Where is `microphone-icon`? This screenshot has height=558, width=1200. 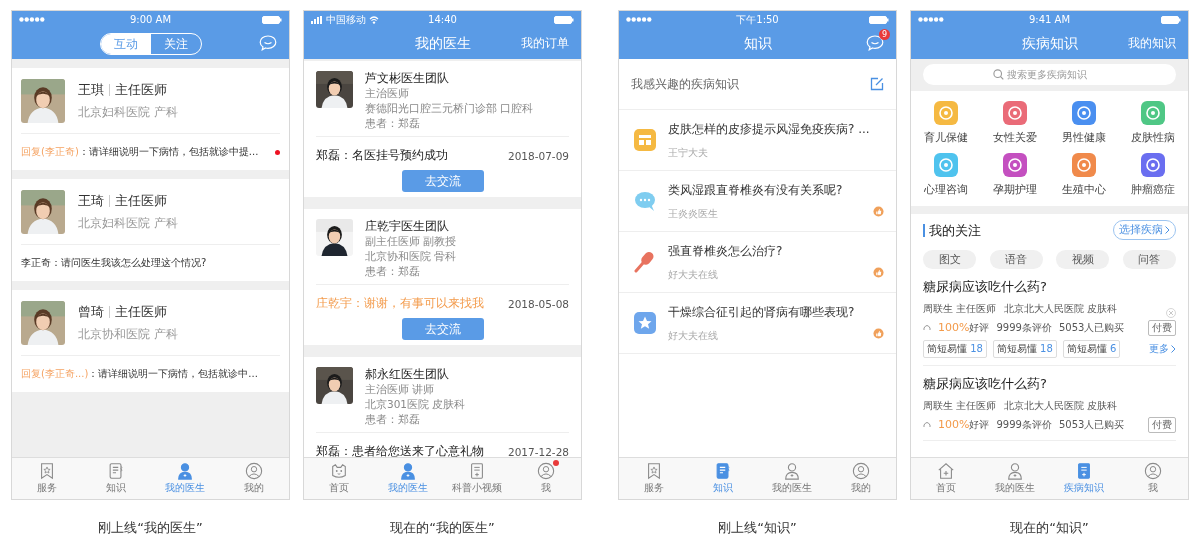
microphone-icon is located at coordinates (645, 262).